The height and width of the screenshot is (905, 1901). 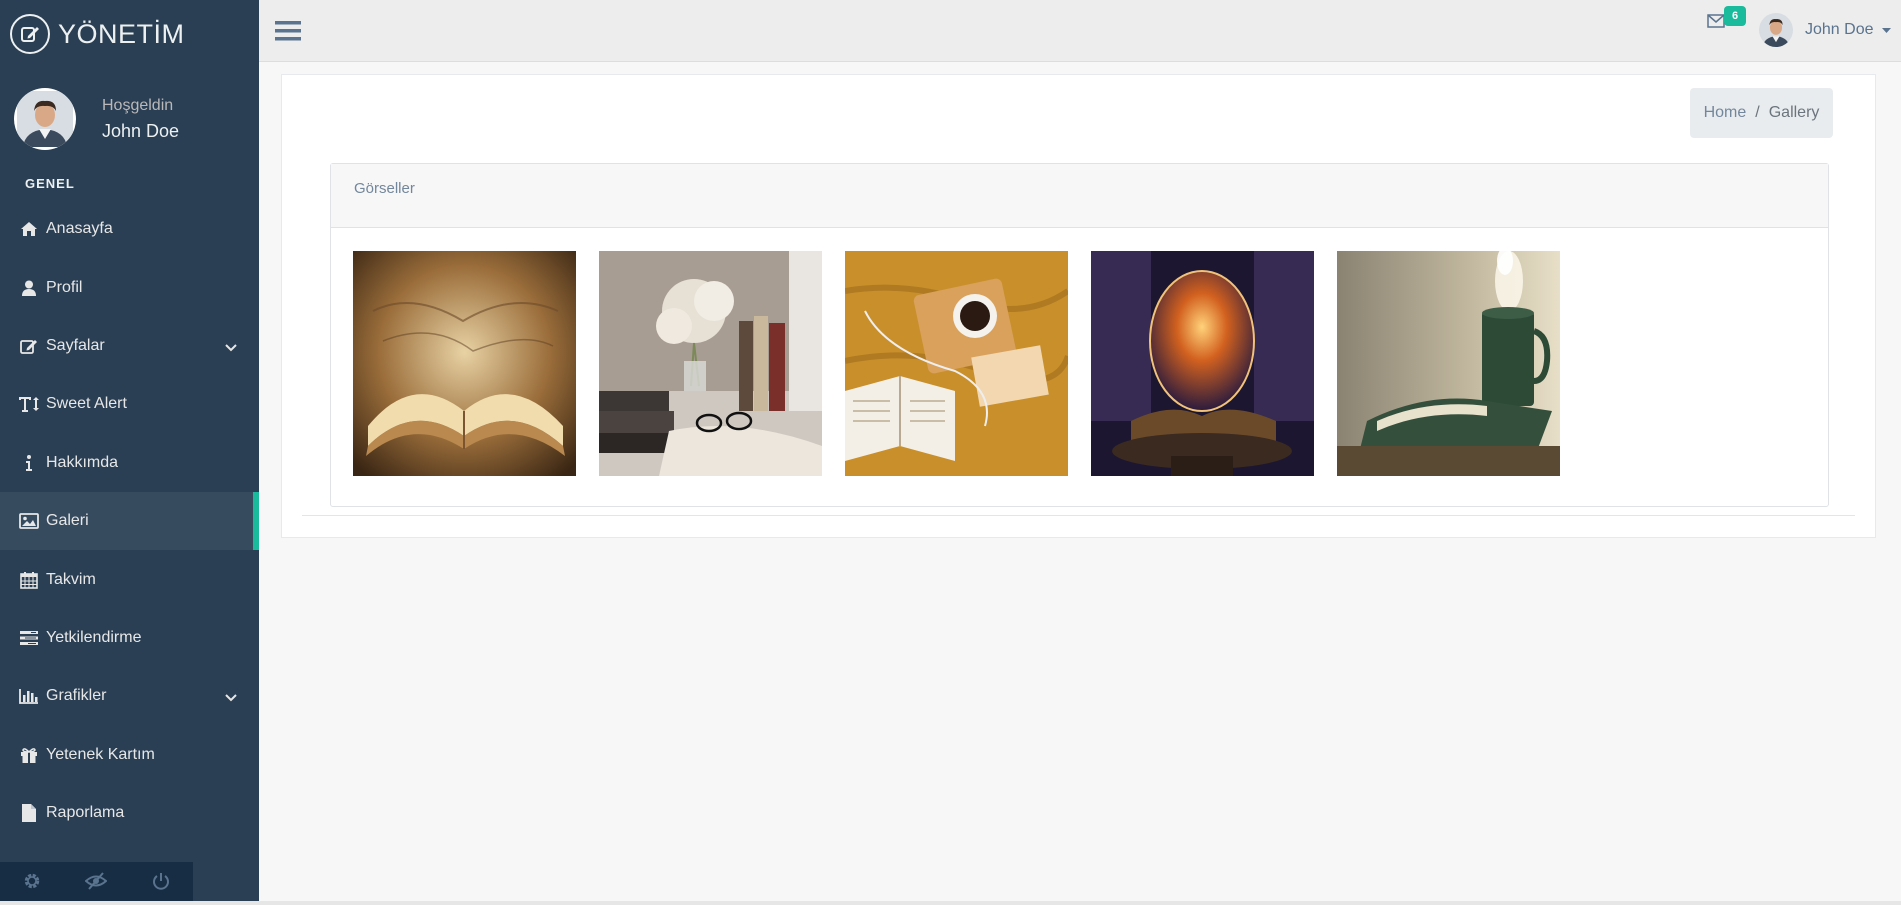 I want to click on bar-chart-icon, so click(x=29, y=696).